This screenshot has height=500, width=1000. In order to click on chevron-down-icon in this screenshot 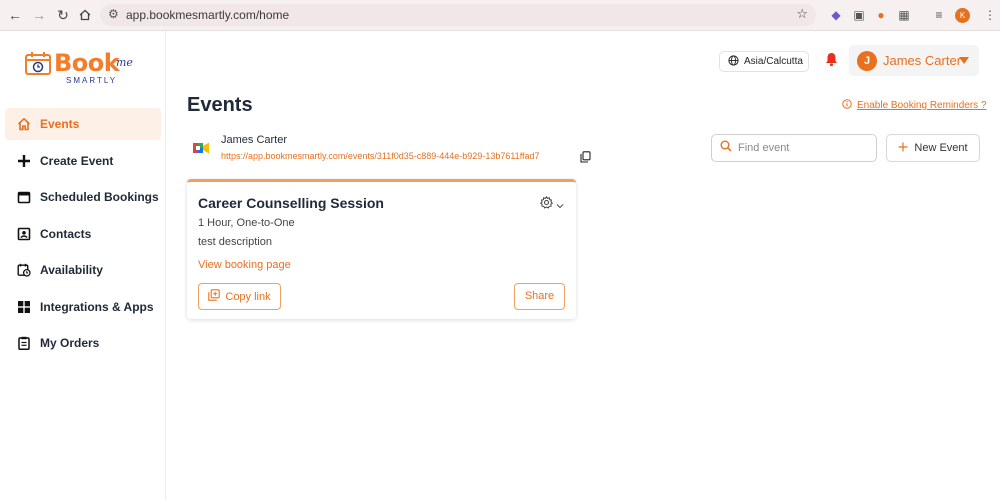, I will do `click(560, 205)`.